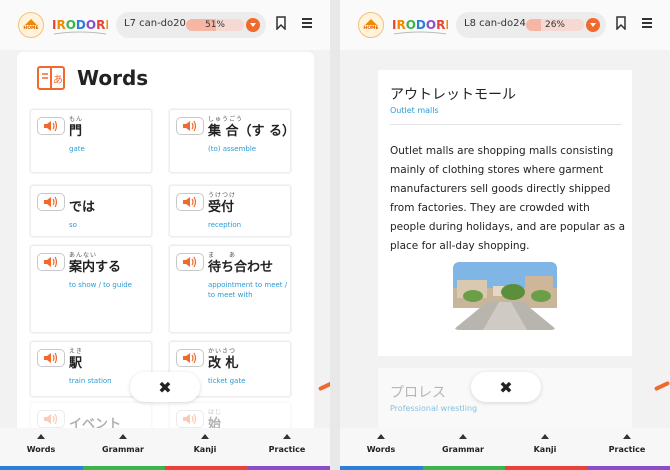 Image resolution: width=670 pixels, height=470 pixels. What do you see at coordinates (226, 119) in the screenshot?
I see `furigana: しゅうごう` at bounding box center [226, 119].